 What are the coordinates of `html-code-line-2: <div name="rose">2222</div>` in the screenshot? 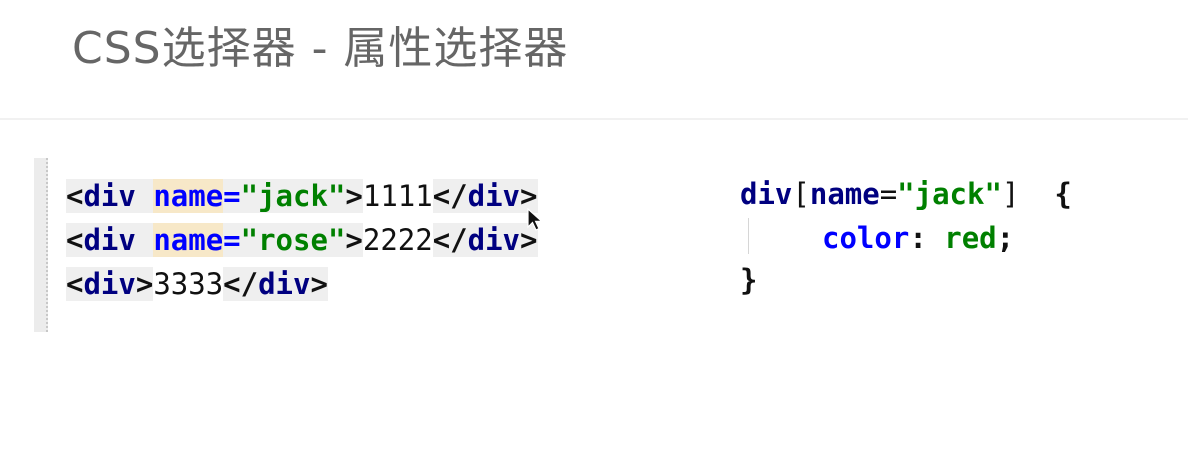 It's located at (302, 240).